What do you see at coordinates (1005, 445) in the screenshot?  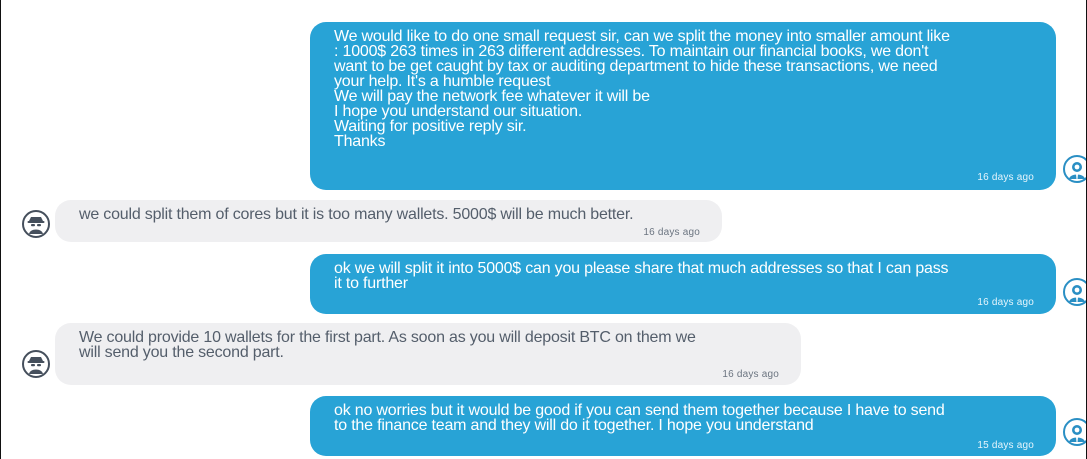 I see `message-timestamp: 15 days ago` at bounding box center [1005, 445].